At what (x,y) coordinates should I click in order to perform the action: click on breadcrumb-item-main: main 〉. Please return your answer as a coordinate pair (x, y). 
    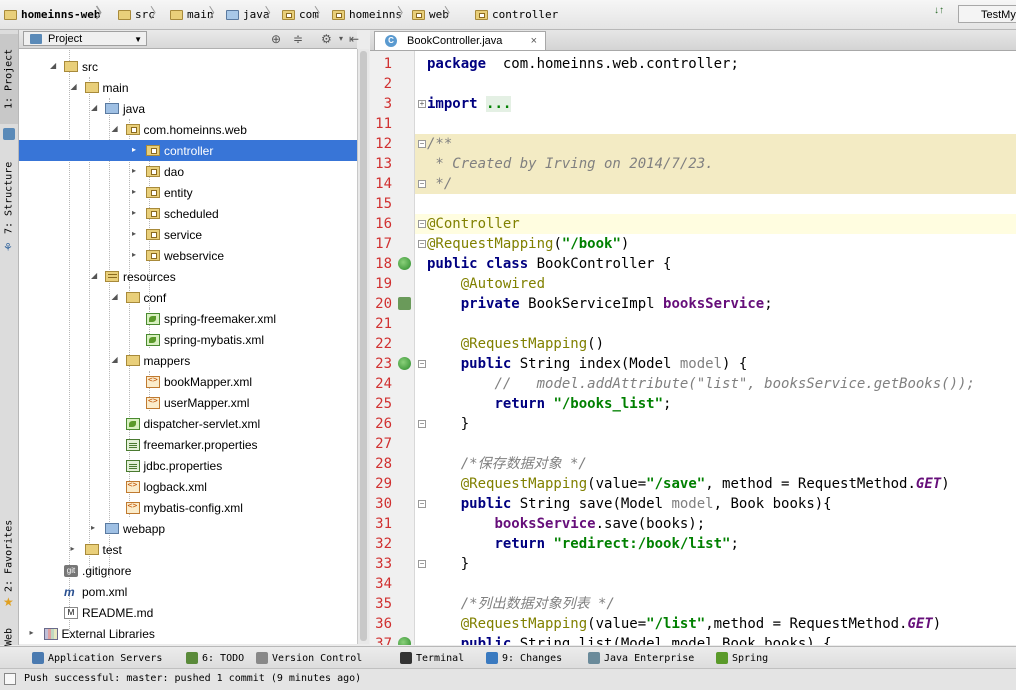
    Looking at the image, I should click on (196, 14).